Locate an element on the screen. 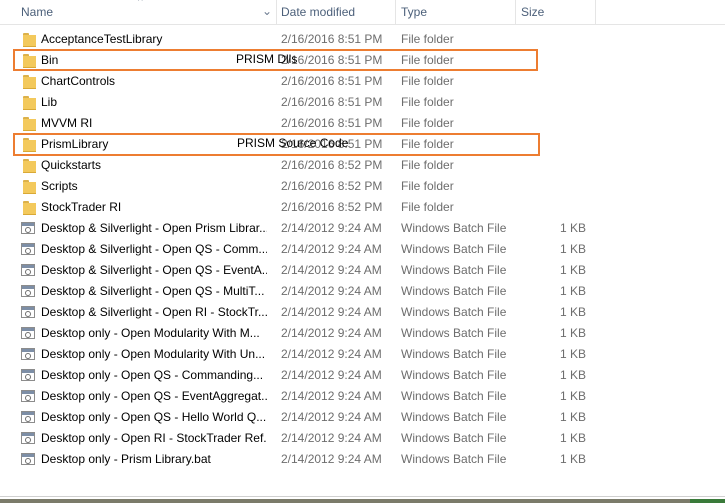  file-row: Scripts 2/16/2016 8:52 PM File folder is located at coordinates (362, 186).